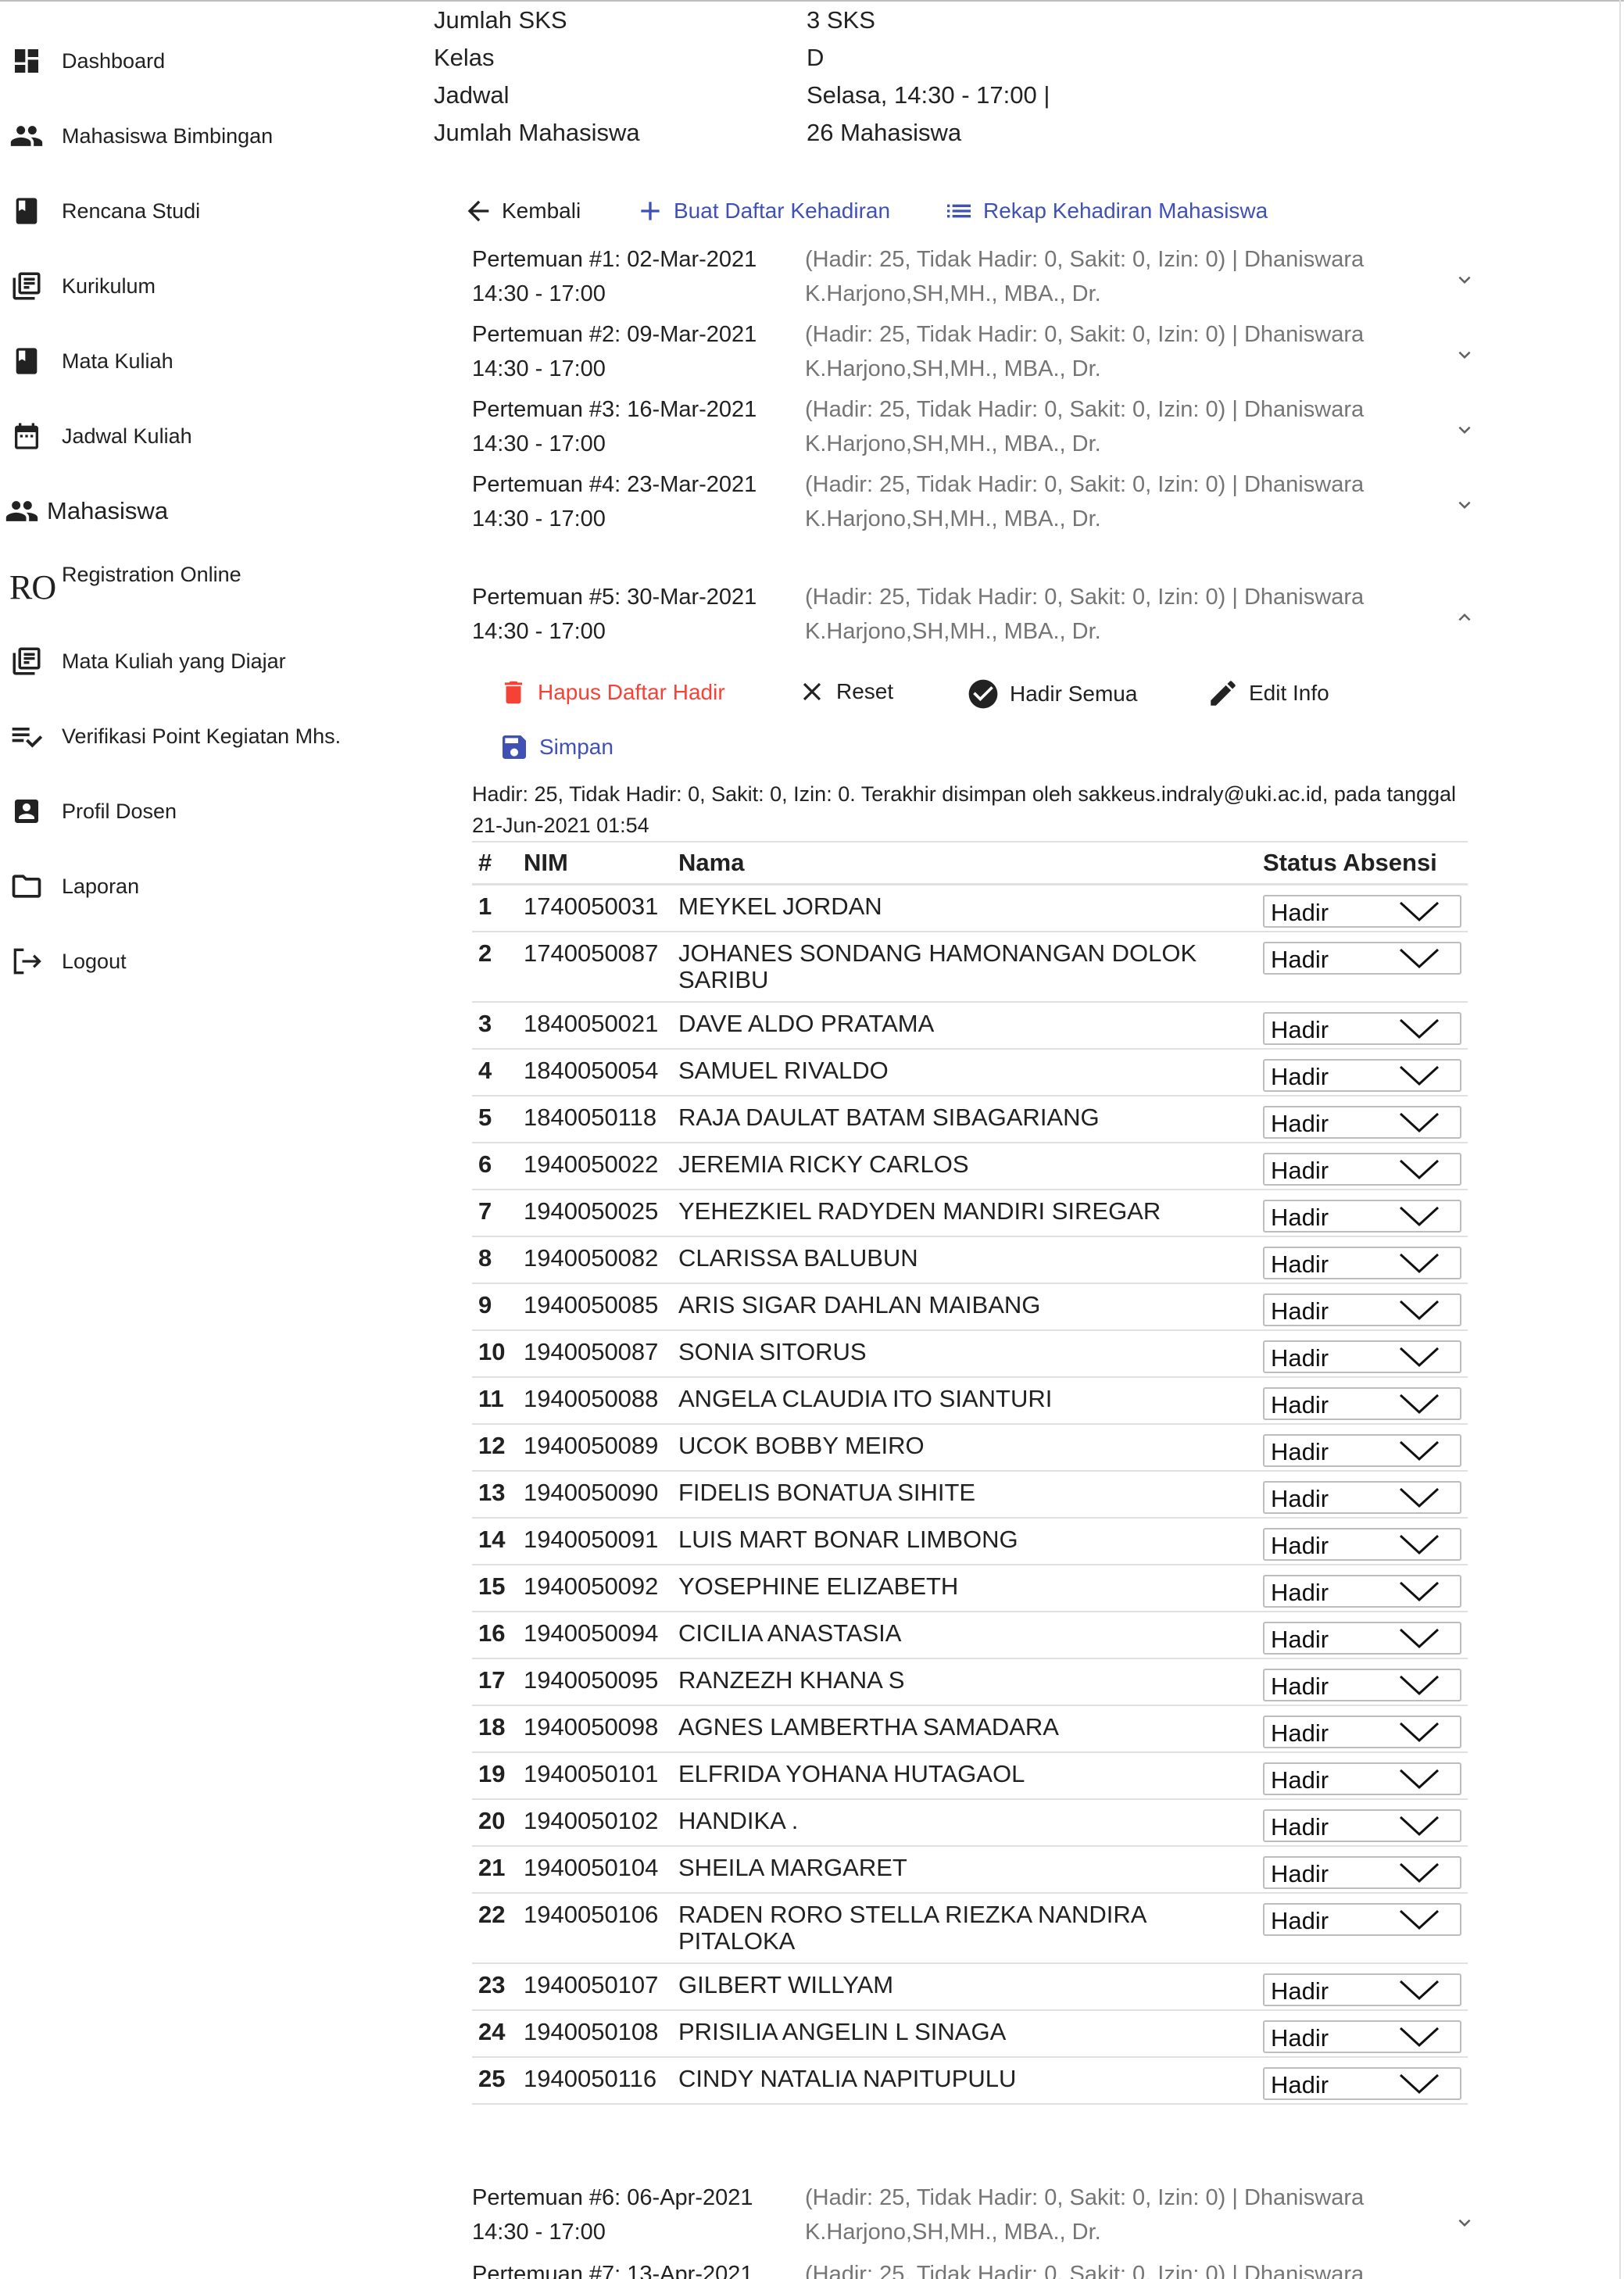 The height and width of the screenshot is (2279, 1624). I want to click on row-nim: 1840050021, so click(591, 1023).